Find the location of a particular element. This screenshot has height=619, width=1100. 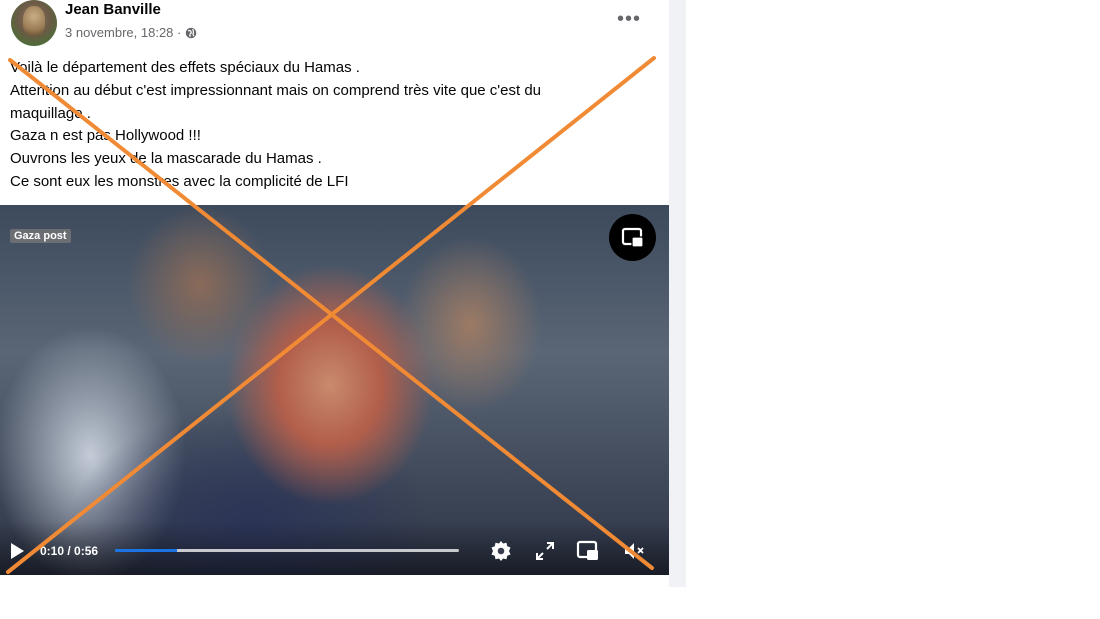

avatar-dog-image is located at coordinates (34, 21).